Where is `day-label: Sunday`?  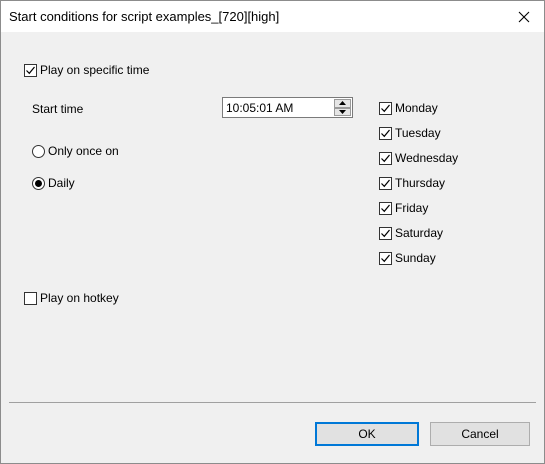 day-label: Sunday is located at coordinates (415, 258).